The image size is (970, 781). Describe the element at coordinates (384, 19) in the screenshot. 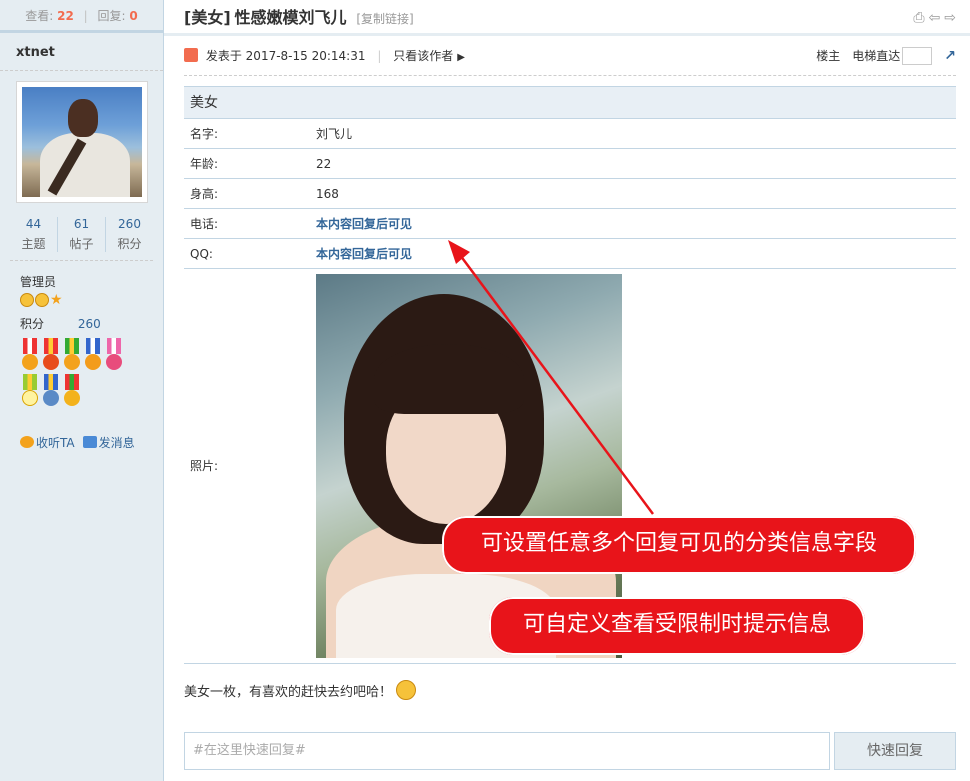

I see `copy-link-button: [复制链接]` at that location.